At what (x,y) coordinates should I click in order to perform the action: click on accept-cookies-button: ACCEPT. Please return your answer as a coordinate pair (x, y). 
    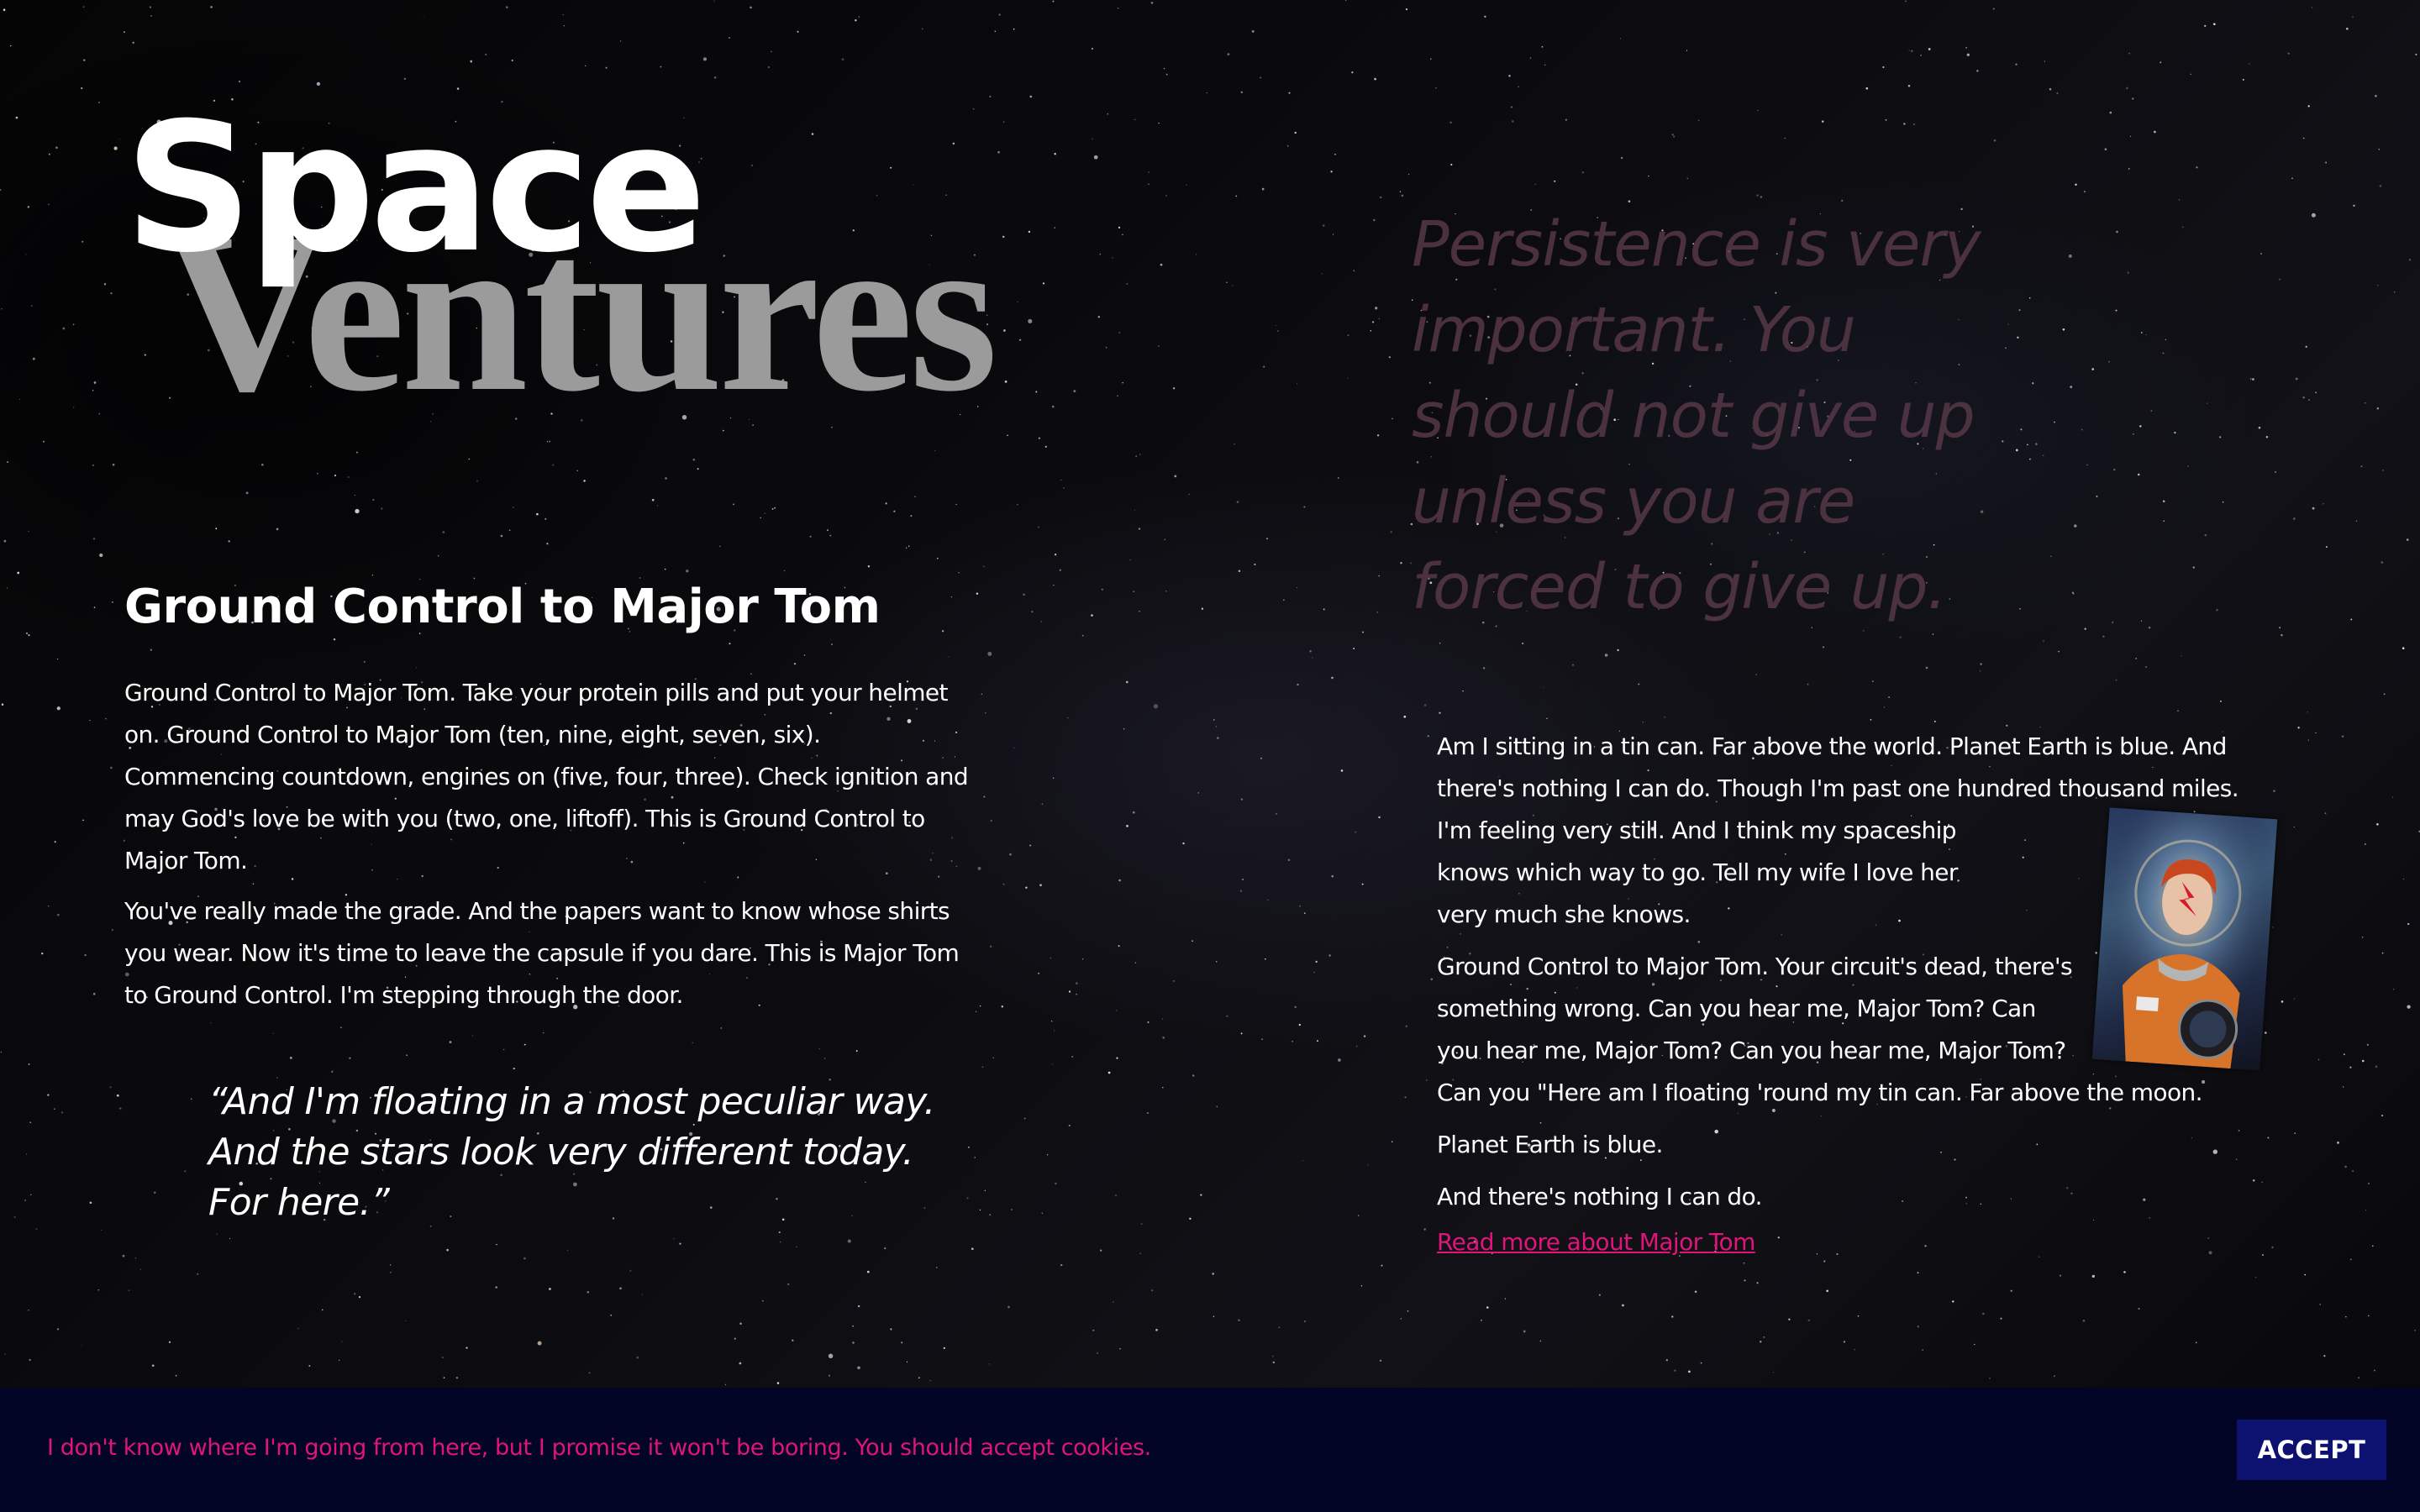
    Looking at the image, I should click on (2311, 1450).